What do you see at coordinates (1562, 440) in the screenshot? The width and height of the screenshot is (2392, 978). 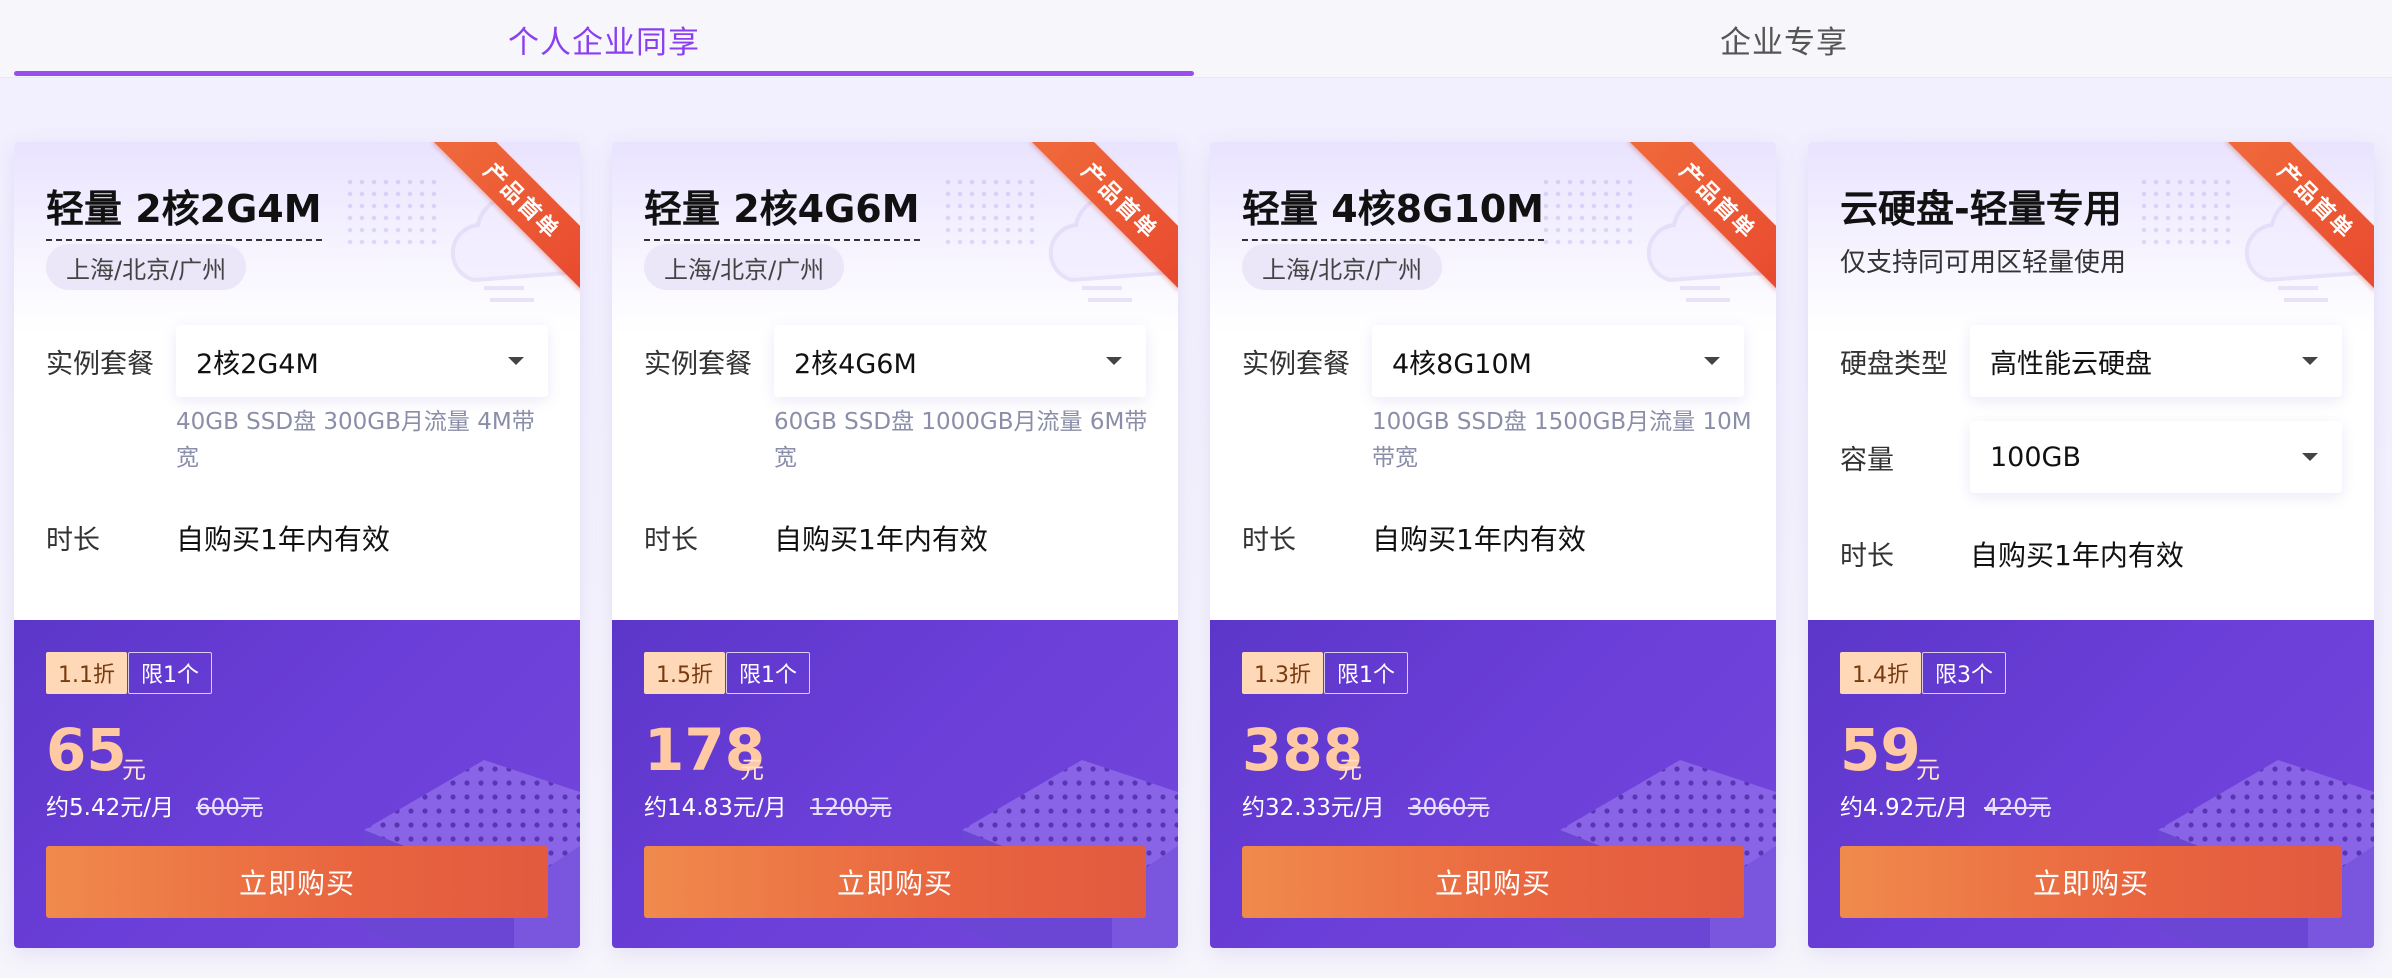 I see `package-spec-text: 100GB SSD盘 1500GB月流量 10M带宽` at bounding box center [1562, 440].